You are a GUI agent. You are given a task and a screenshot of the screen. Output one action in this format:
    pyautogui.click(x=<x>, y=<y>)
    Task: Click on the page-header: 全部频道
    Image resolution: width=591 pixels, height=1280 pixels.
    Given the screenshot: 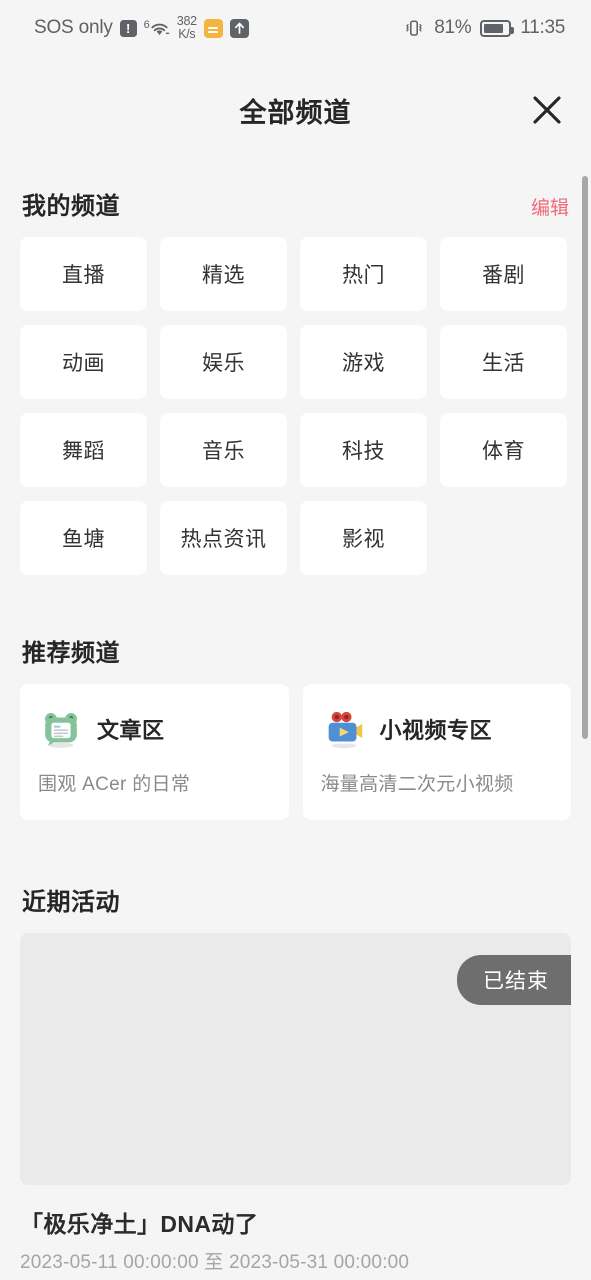 What is the action you would take?
    pyautogui.click(x=295, y=110)
    